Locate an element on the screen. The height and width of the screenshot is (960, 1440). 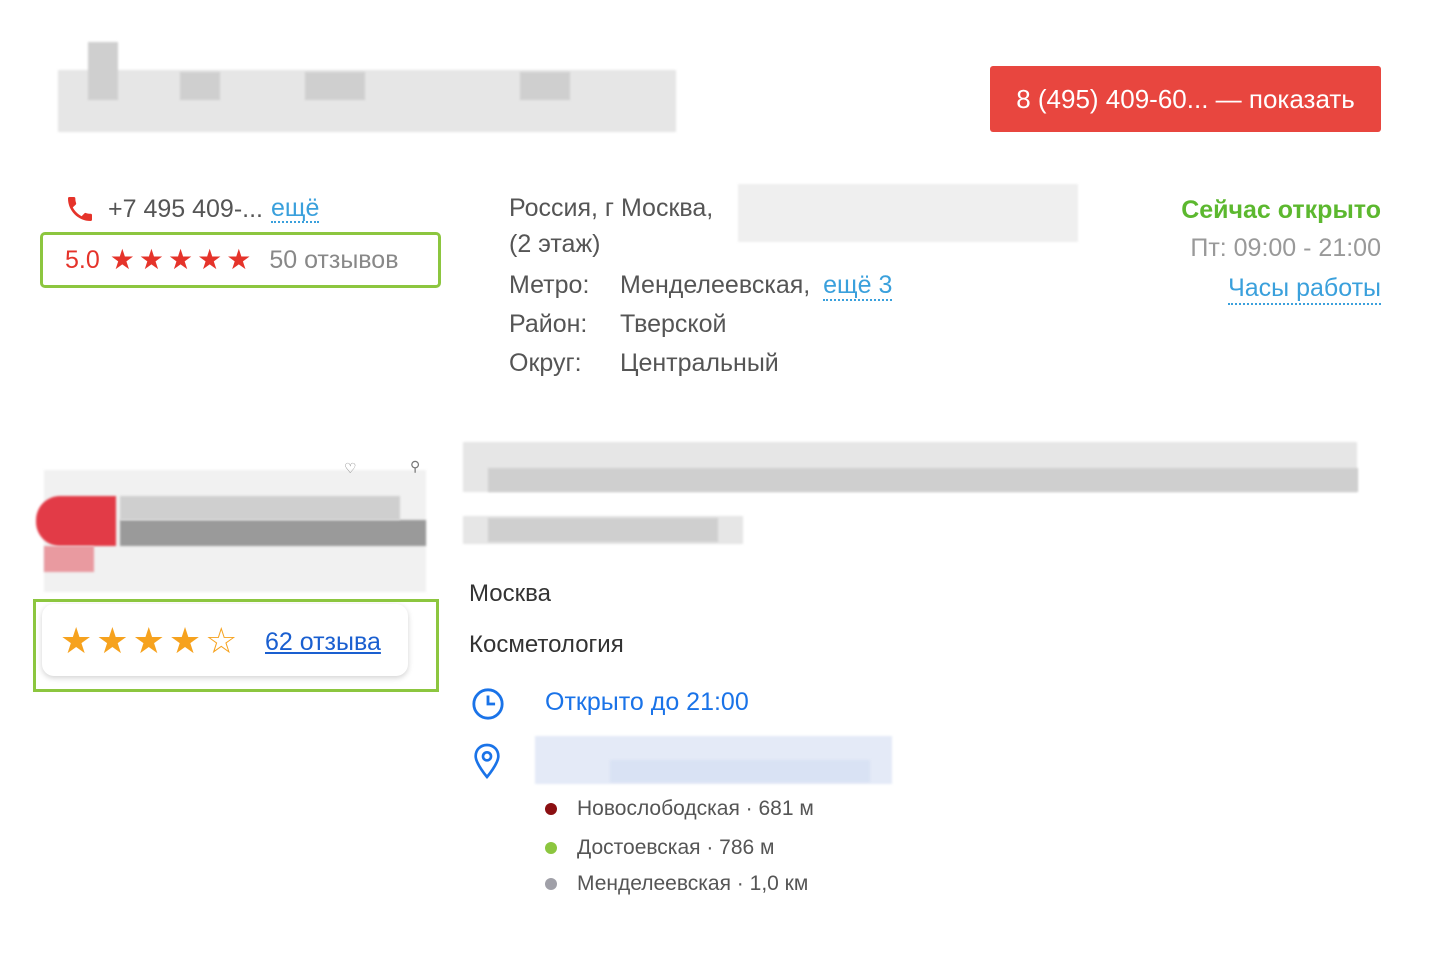
metro-label: Метро: is located at coordinates (549, 285).